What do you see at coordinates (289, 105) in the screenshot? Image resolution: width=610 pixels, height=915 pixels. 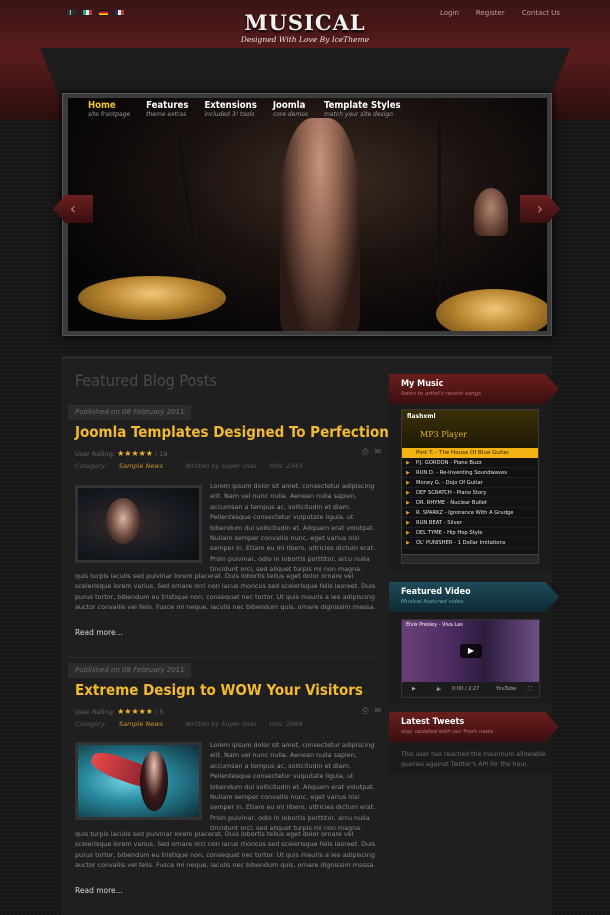 I see `menu-item-title: Joomla` at bounding box center [289, 105].